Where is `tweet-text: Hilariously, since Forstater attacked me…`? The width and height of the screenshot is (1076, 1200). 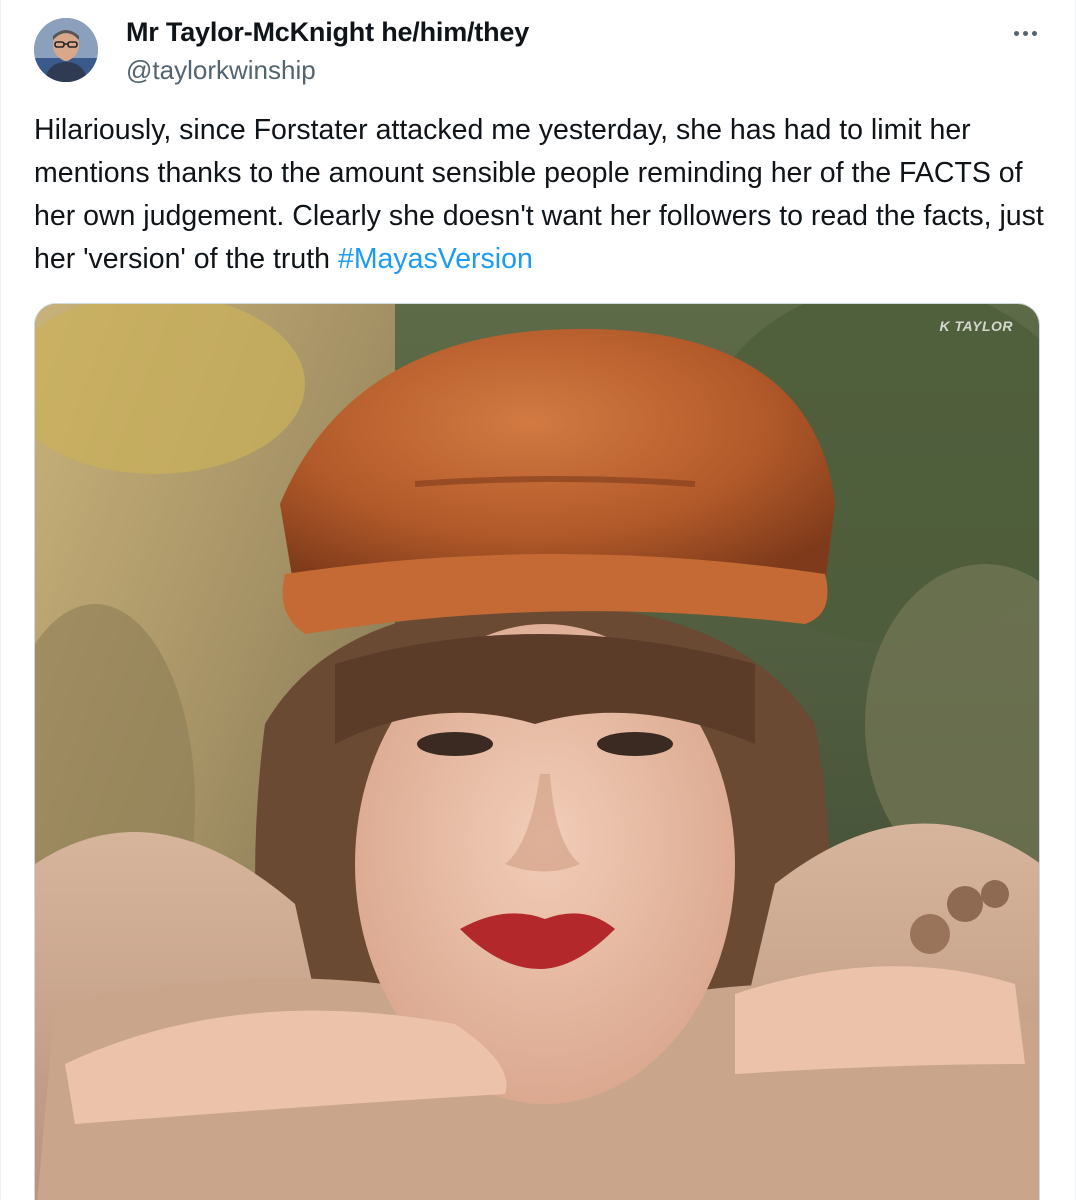
tweet-text: Hilariously, since Forstater attacked me… is located at coordinates (539, 194).